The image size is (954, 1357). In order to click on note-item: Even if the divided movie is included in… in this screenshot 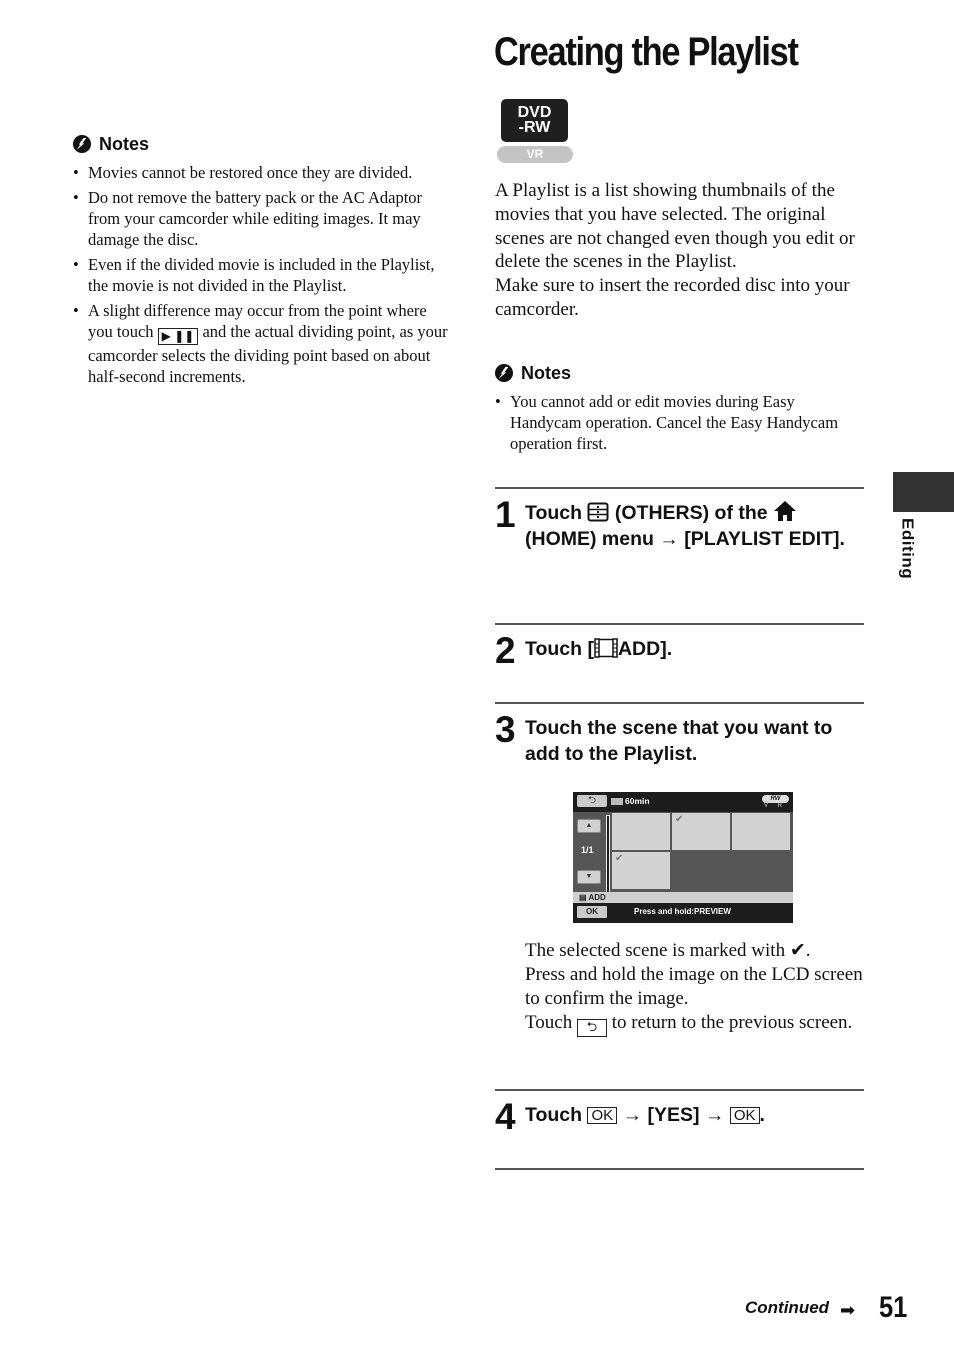, I will do `click(260, 275)`.